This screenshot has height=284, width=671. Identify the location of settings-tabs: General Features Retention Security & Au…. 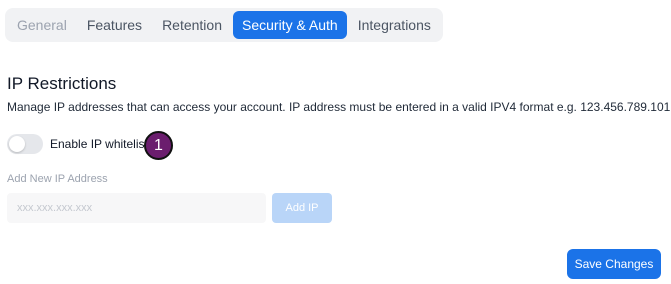
(224, 25).